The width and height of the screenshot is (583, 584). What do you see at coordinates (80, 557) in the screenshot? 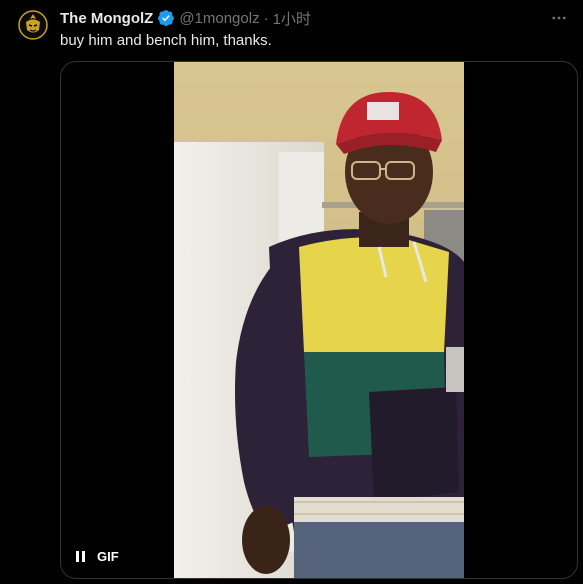
I see `pause-icon` at bounding box center [80, 557].